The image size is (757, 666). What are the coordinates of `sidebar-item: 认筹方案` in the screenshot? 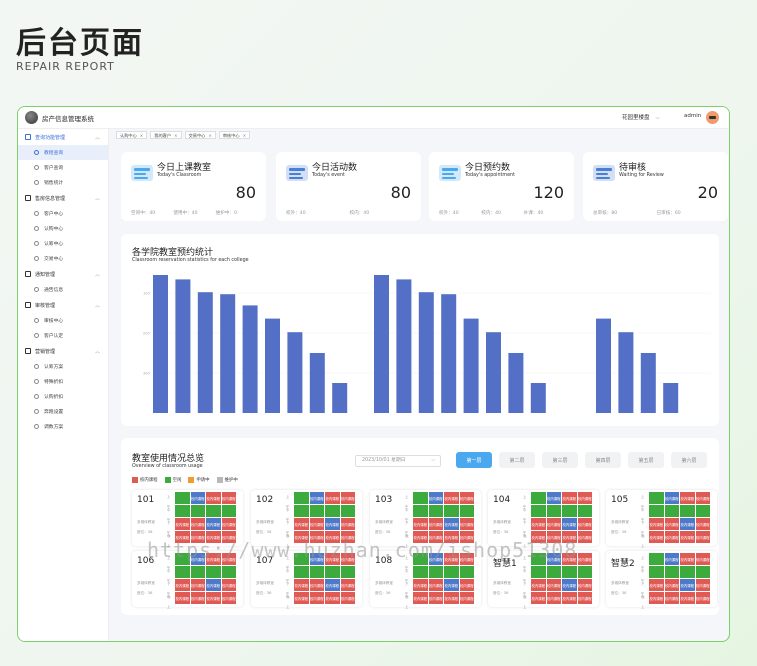 It's located at (63, 366).